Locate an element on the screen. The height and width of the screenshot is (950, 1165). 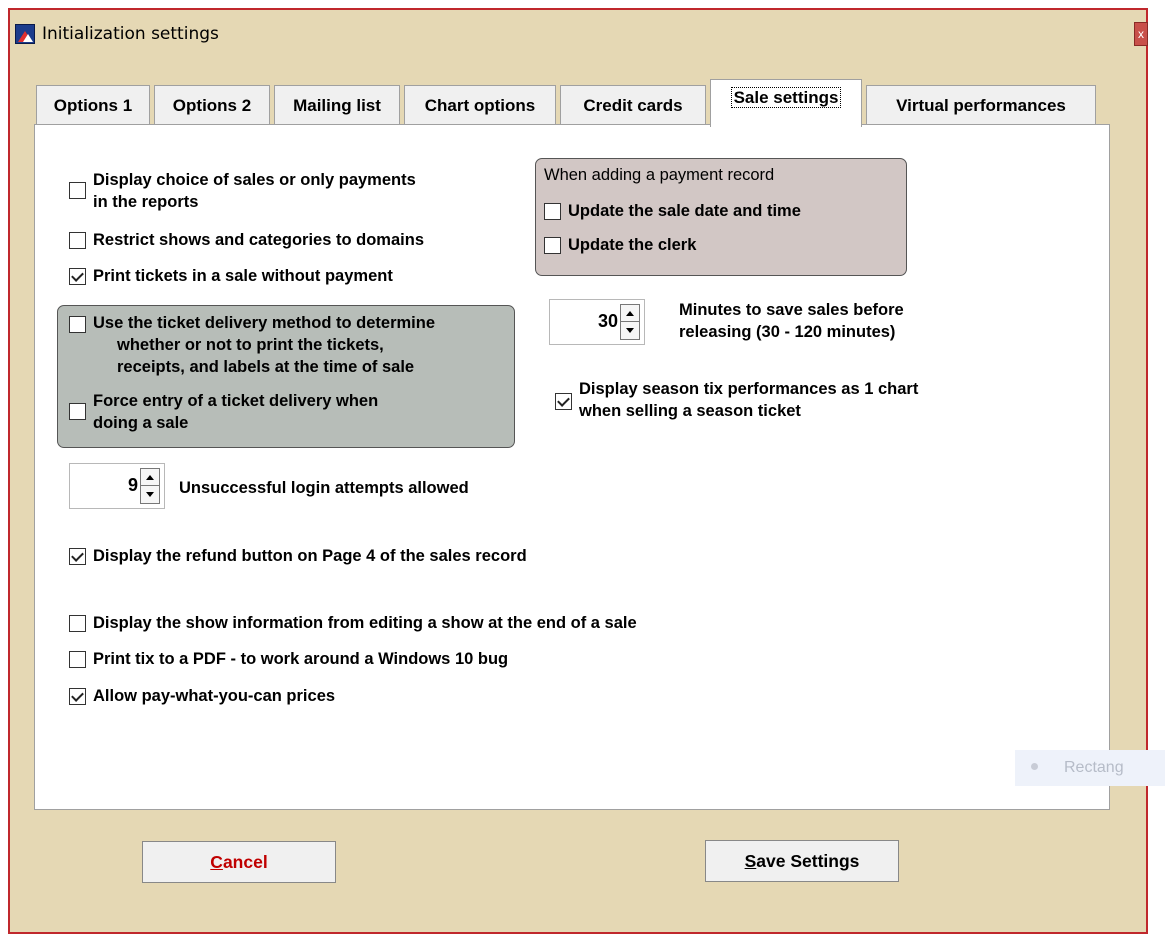
tab-credit-cards: Credit cards is located at coordinates (633, 105).